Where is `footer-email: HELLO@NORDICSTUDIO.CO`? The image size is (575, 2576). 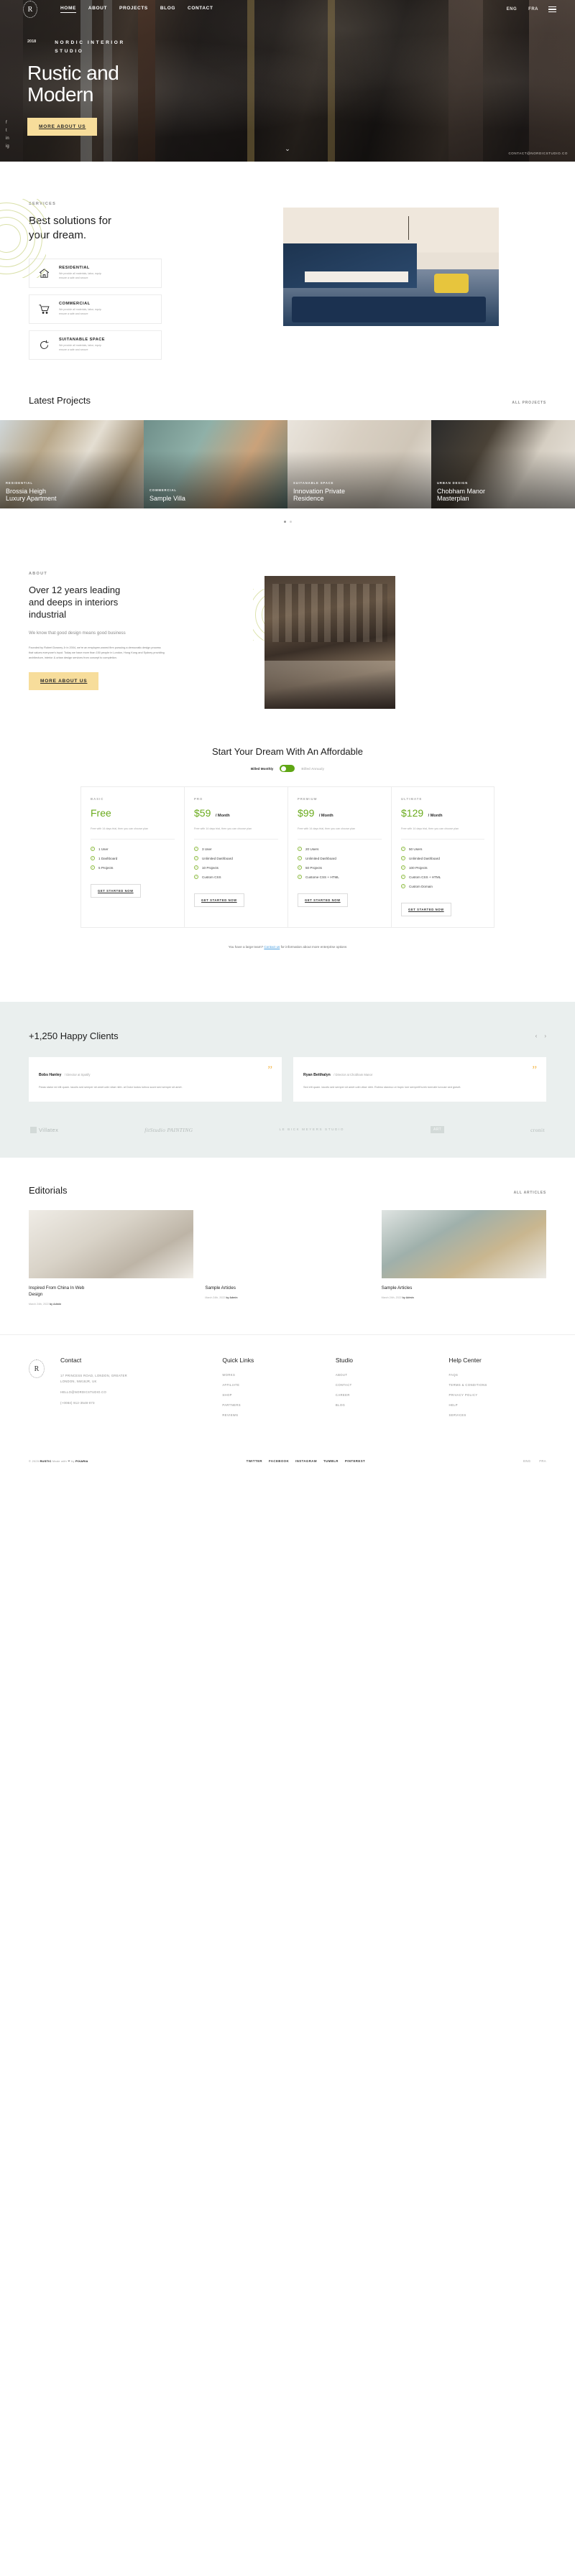
footer-email: HELLO@NORDICSTUDIO.CO is located at coordinates (133, 1392).